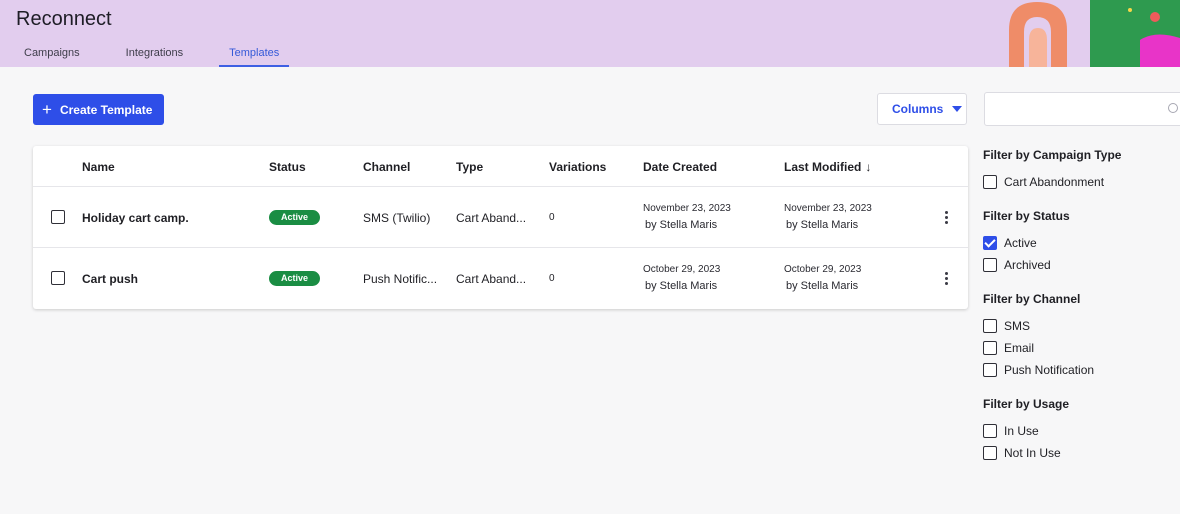 The image size is (1180, 514). I want to click on sort-down-icon: ↓, so click(868, 167).